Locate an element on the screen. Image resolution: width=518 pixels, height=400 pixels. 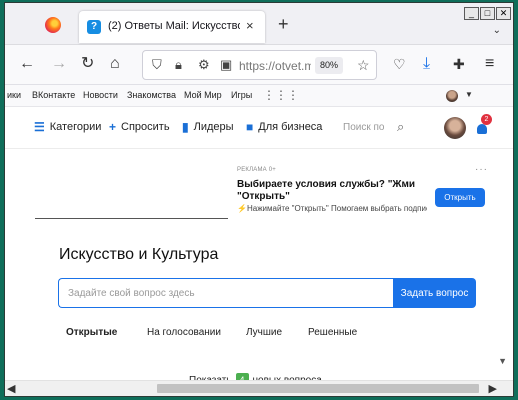
list-icon: ☰ is located at coordinates (39, 127).